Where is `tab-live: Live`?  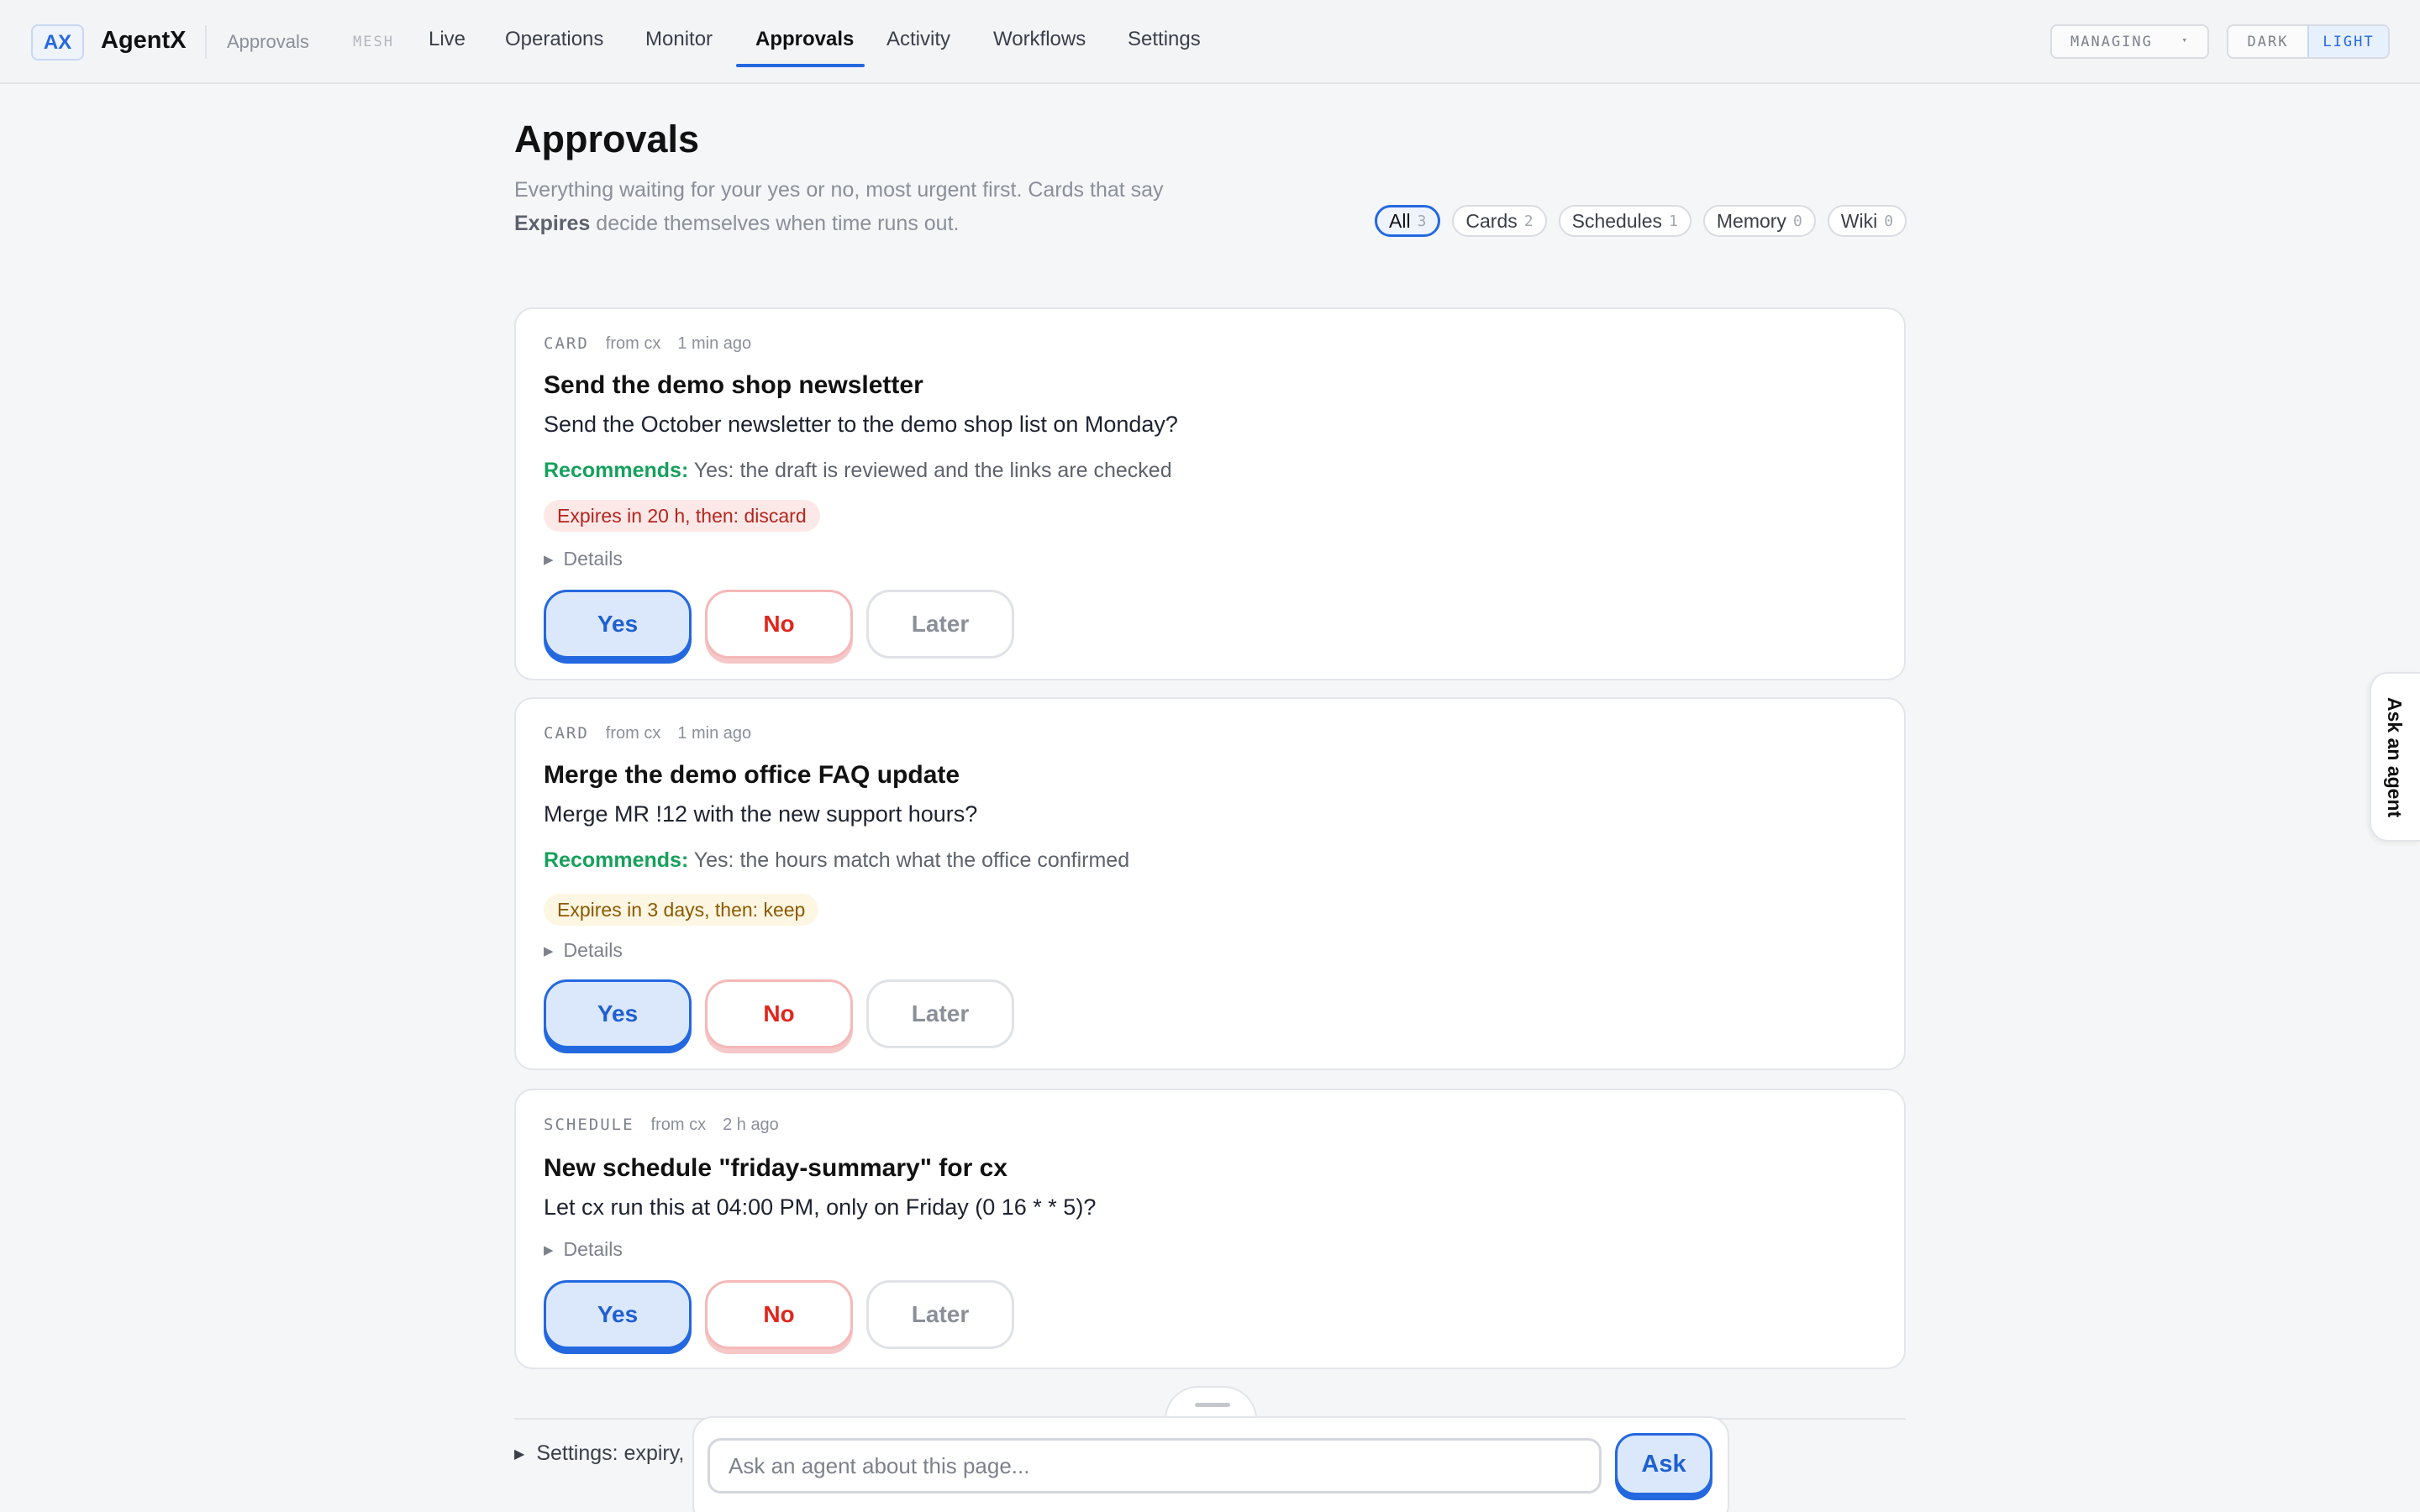 tab-live: Live is located at coordinates (448, 39).